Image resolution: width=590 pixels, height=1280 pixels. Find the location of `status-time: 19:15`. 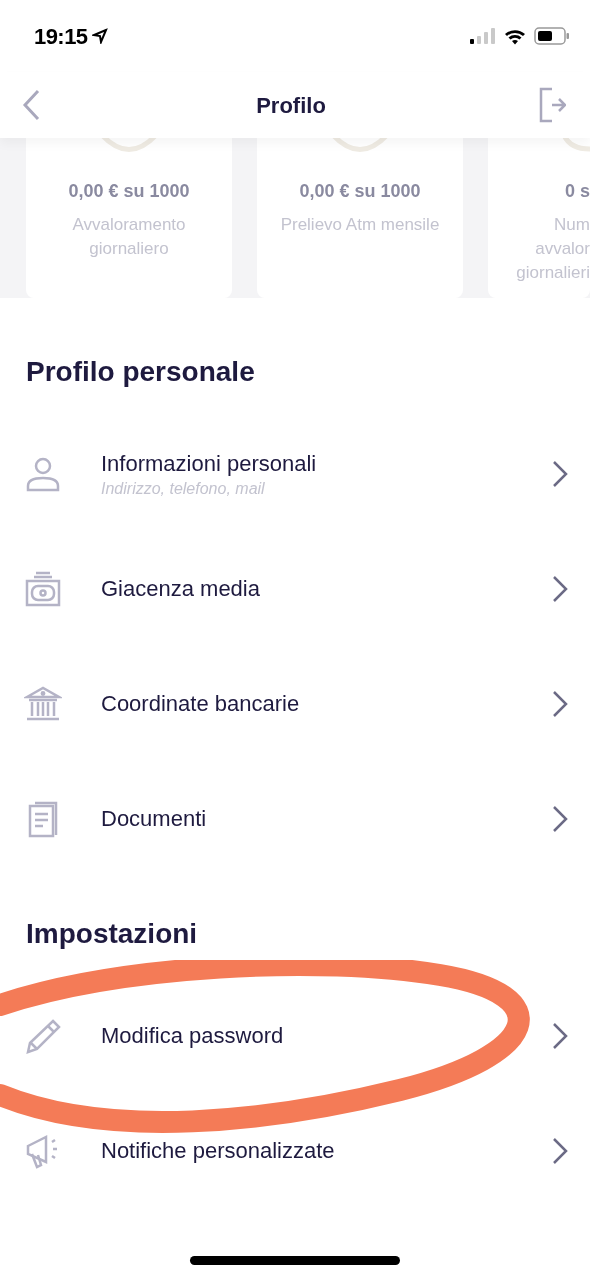

status-time: 19:15 is located at coordinates (61, 36).